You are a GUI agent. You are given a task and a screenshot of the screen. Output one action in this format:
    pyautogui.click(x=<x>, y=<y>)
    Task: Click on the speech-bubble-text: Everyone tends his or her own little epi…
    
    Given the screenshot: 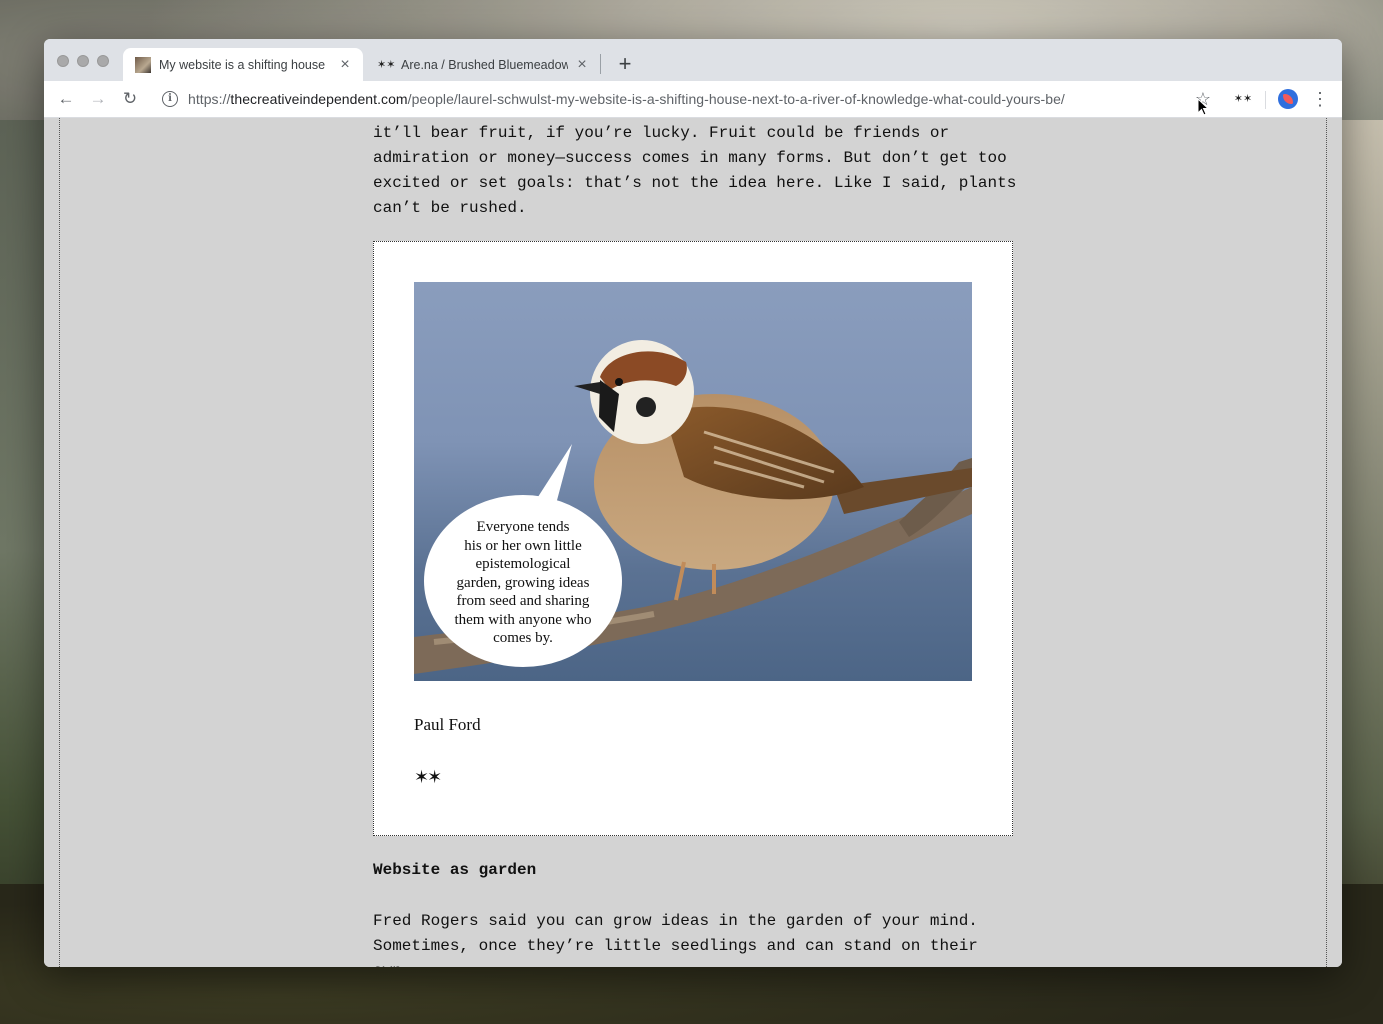 What is the action you would take?
    pyautogui.click(x=523, y=582)
    